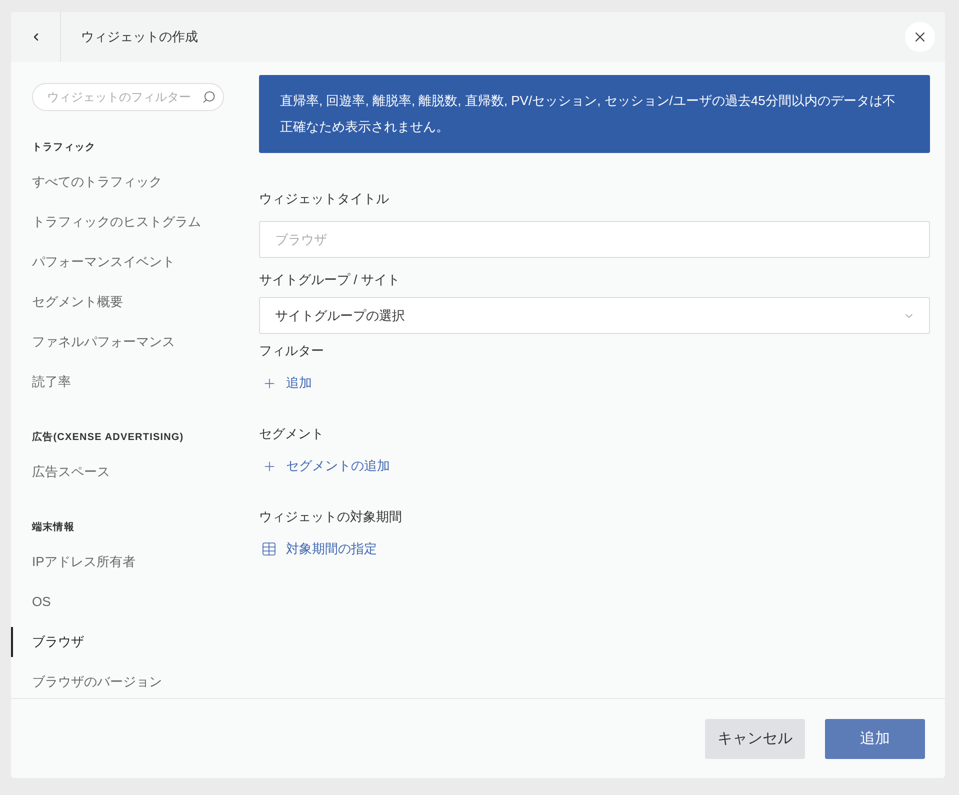 Image resolution: width=959 pixels, height=795 pixels. I want to click on section-heading: トラフィック, so click(64, 147).